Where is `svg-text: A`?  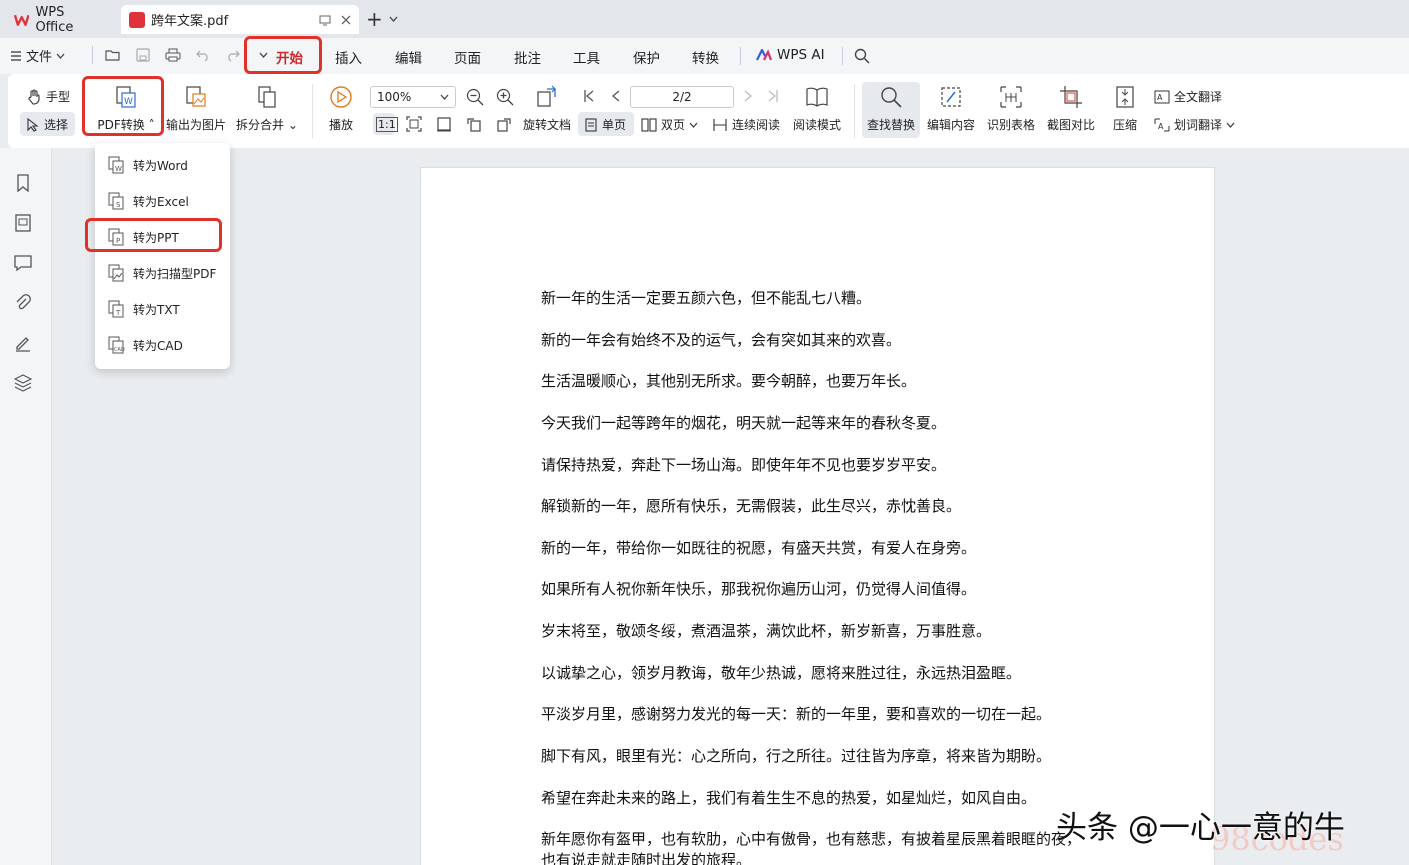
svg-text: A is located at coordinates (1161, 126).